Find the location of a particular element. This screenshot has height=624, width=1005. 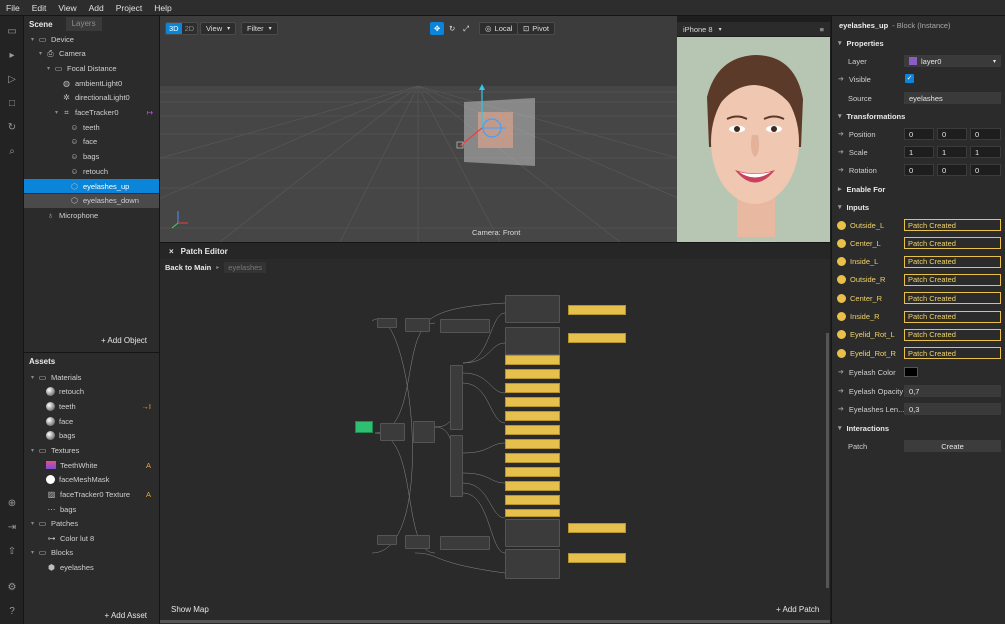

scene-item-camera: ▾ ⎙ Camera is located at coordinates (91, 54).